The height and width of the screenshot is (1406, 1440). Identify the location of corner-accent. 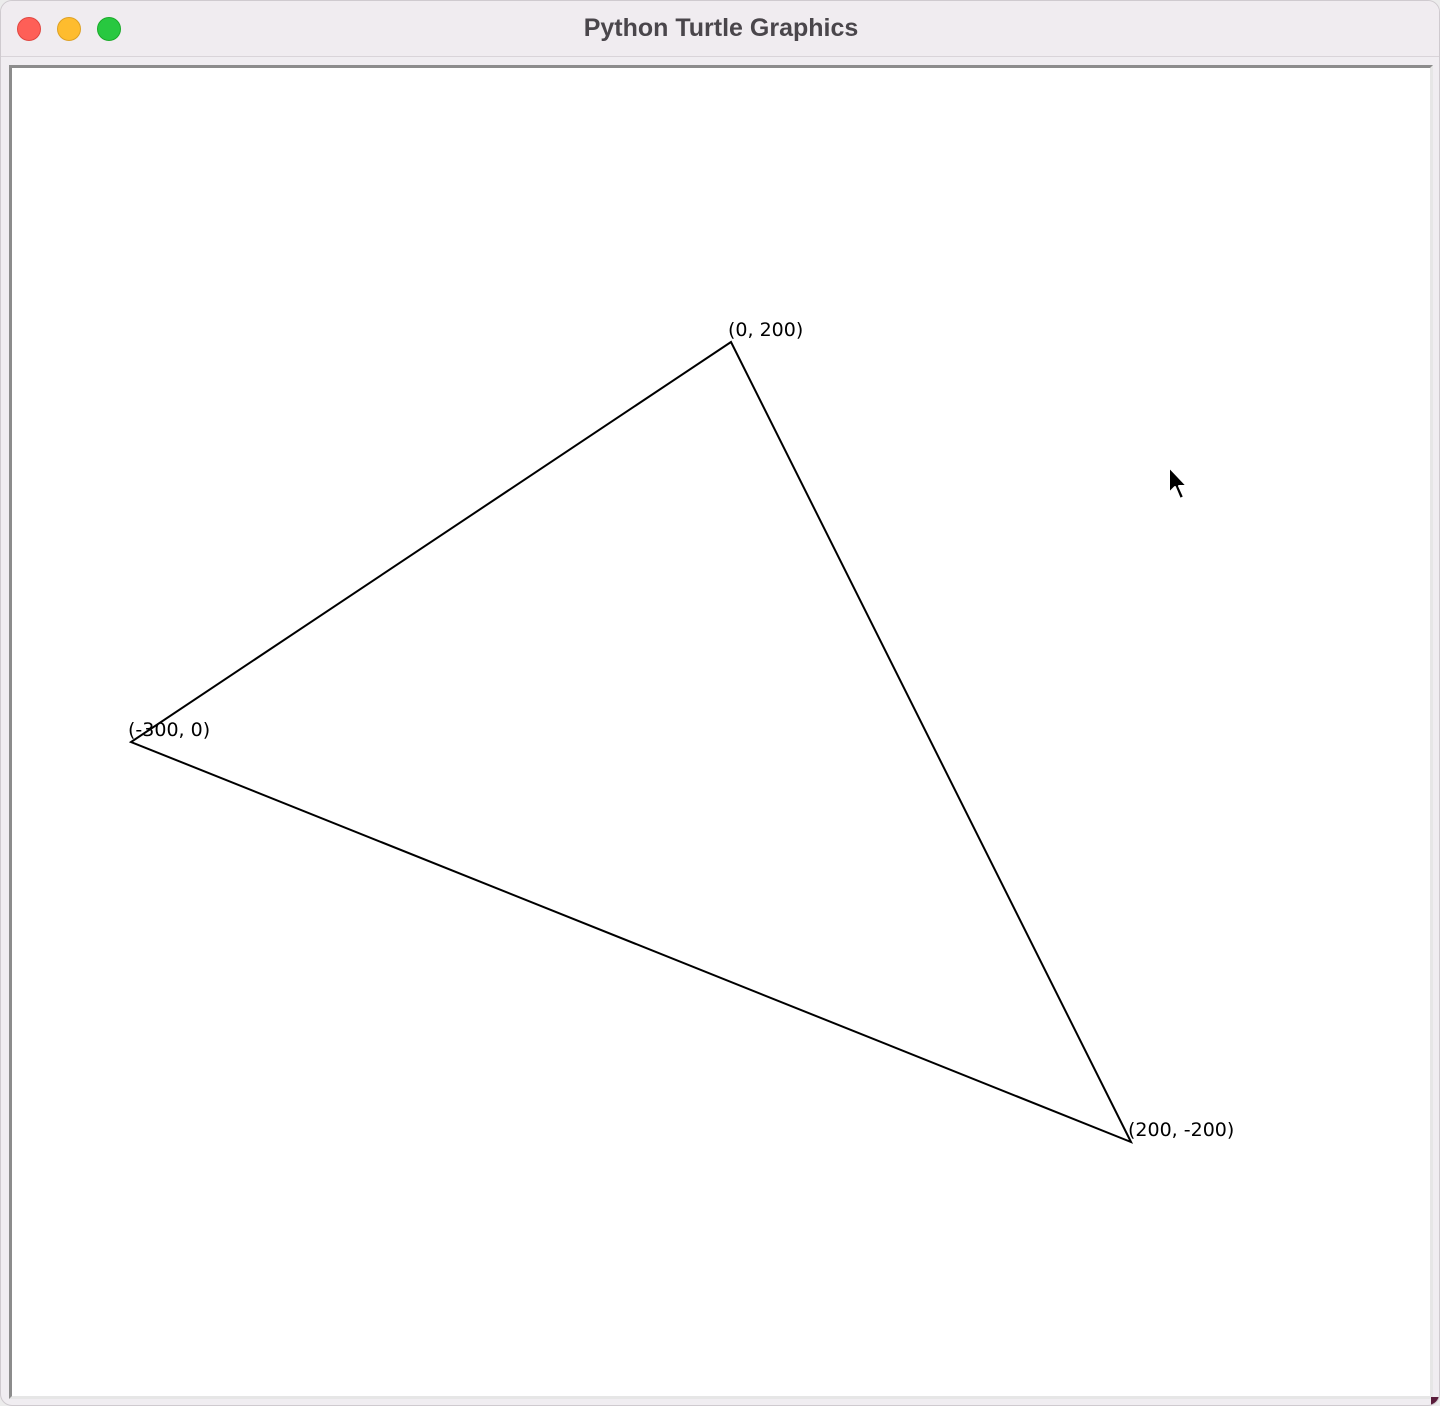
(1435, 1401).